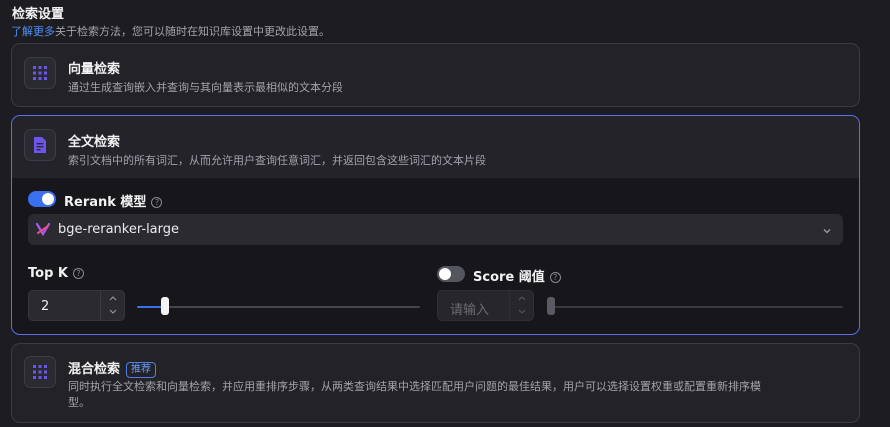 The height and width of the screenshot is (427, 890). I want to click on vector-search-title: 向量检索, so click(94, 69).